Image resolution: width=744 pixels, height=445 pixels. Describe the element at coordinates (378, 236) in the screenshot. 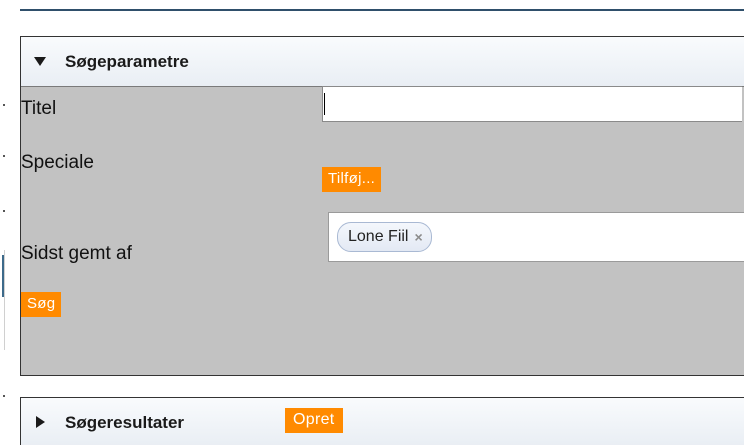

I see `user-token-label: Lone Fiil` at that location.